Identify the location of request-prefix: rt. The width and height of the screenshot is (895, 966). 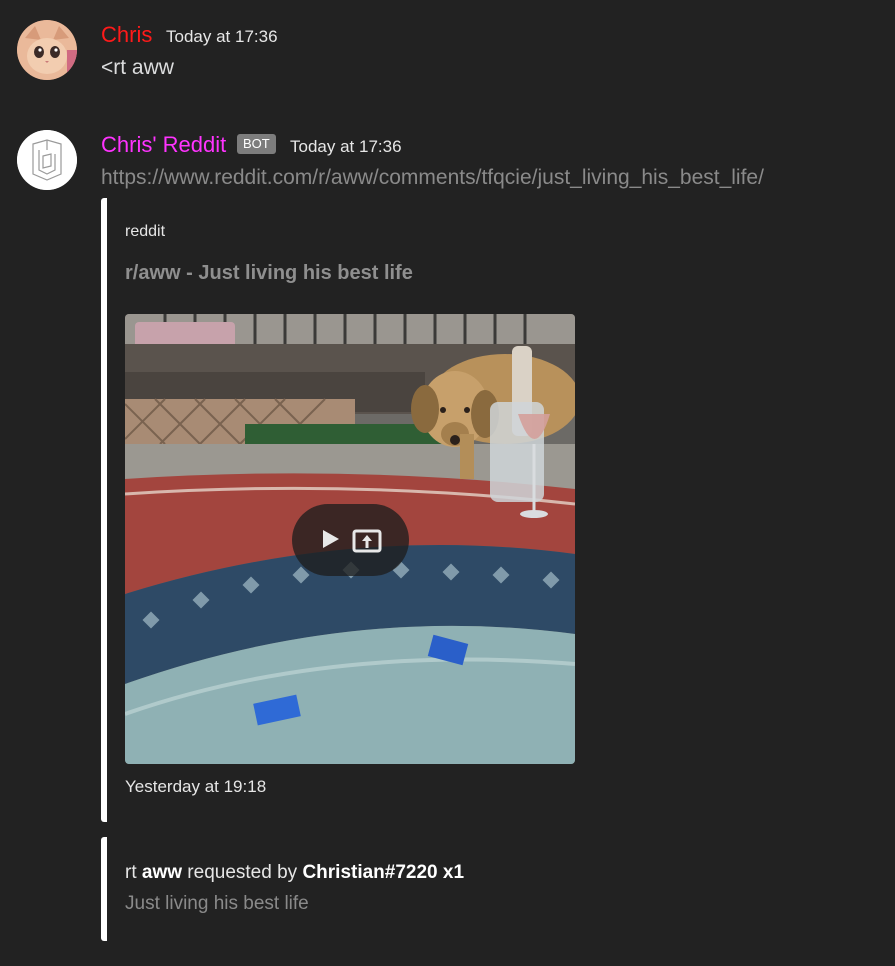
(131, 872).